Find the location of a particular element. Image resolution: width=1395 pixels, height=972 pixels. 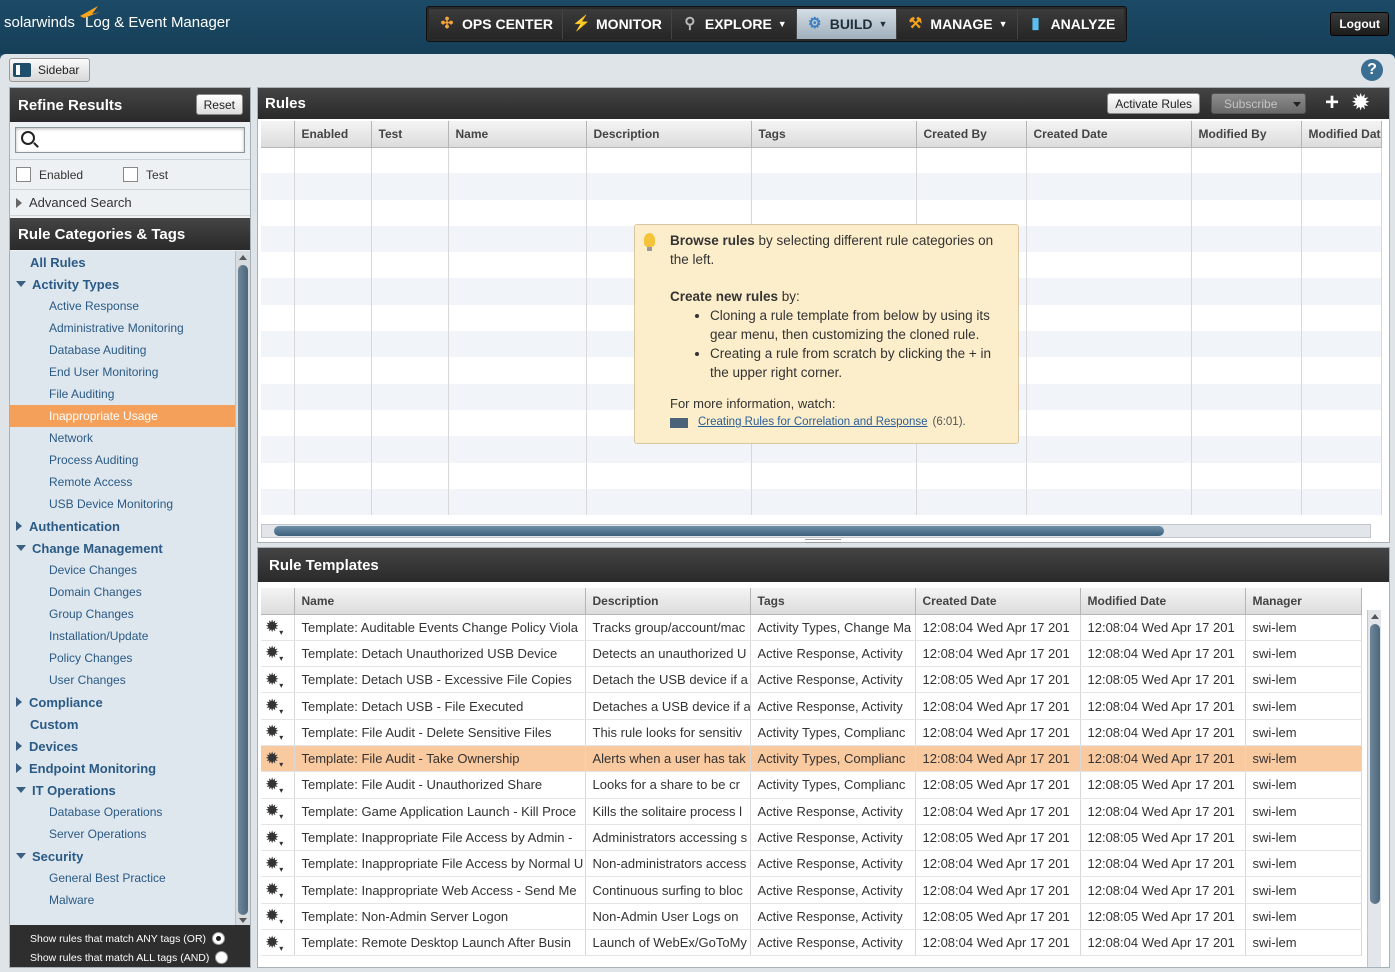

scroll-thumb is located at coordinates (1375, 764).